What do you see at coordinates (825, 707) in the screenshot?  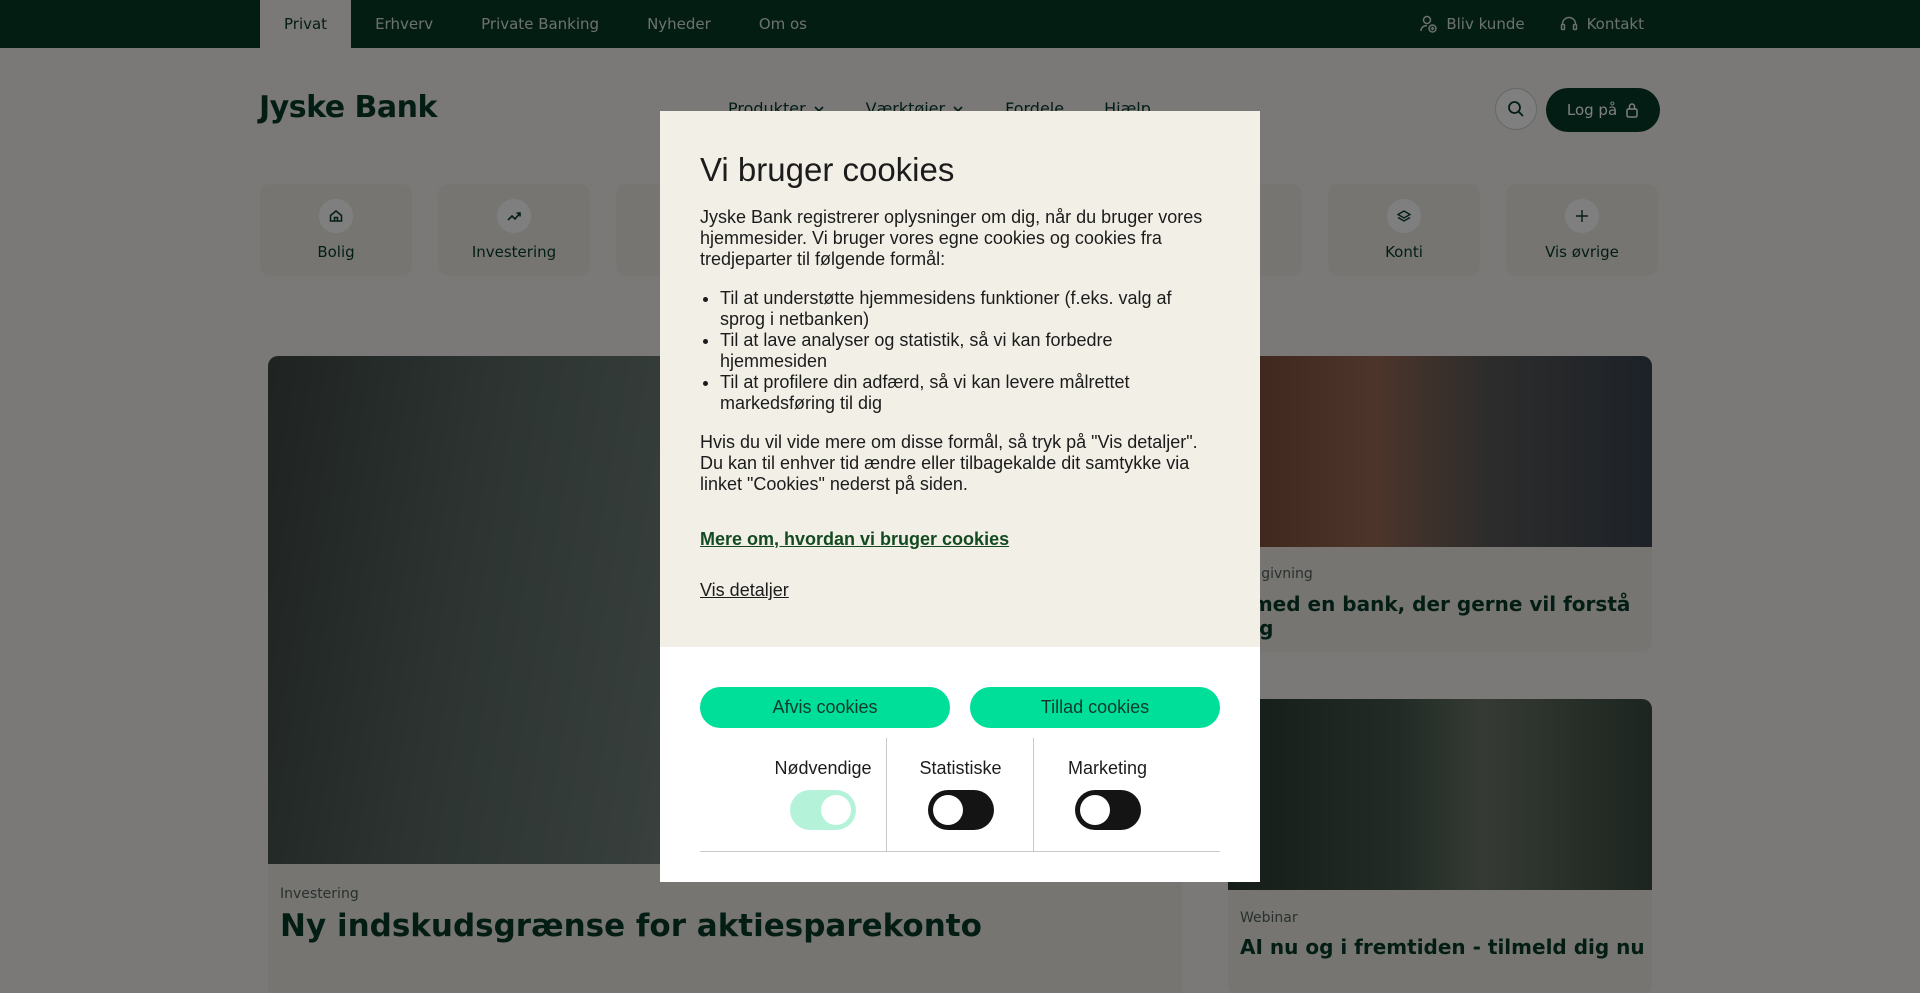 I see `reject-cookies-button: Afvis cookies` at bounding box center [825, 707].